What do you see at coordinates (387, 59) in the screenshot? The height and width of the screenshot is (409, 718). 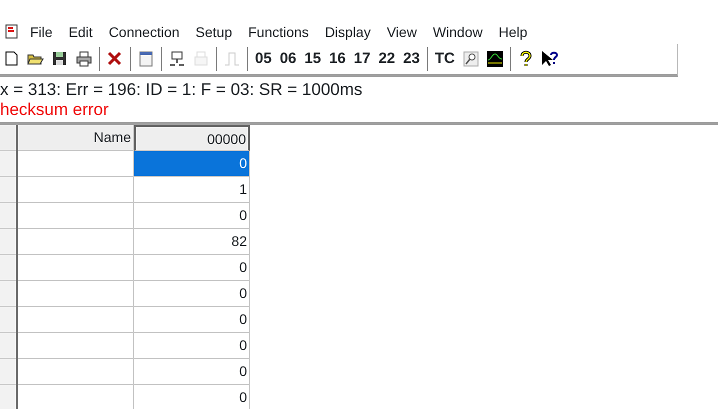 I see `toolbar-button: 22` at bounding box center [387, 59].